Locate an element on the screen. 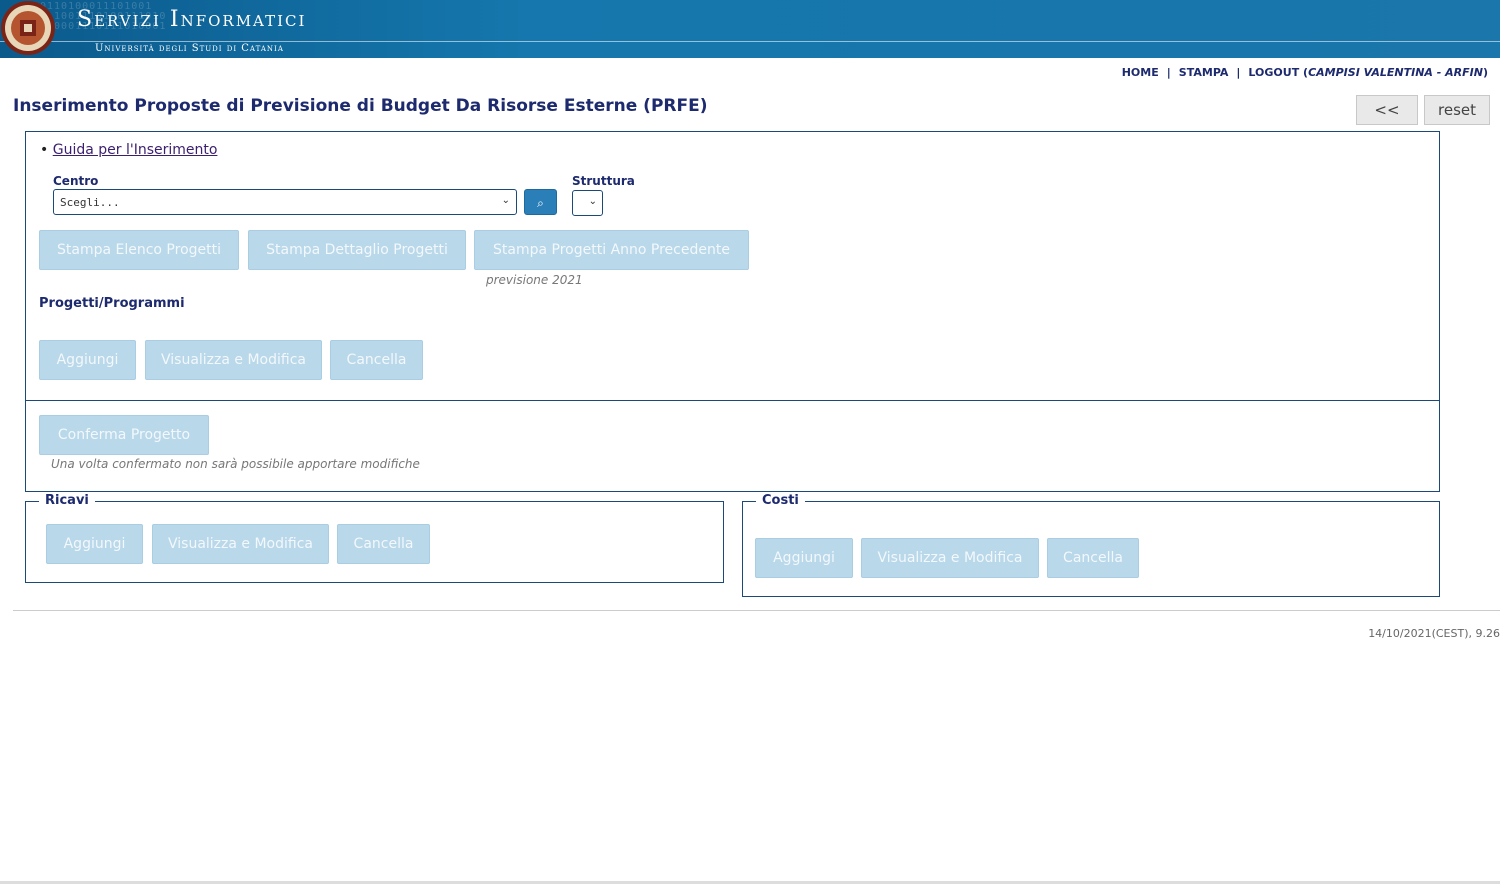  search-icon: ⌕ is located at coordinates (540, 203).